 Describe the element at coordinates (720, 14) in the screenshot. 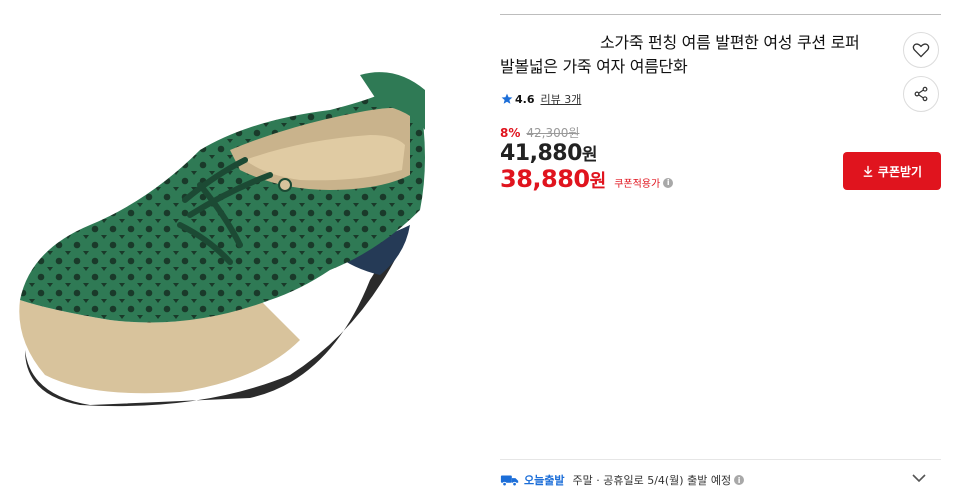

I see `top-divider` at that location.